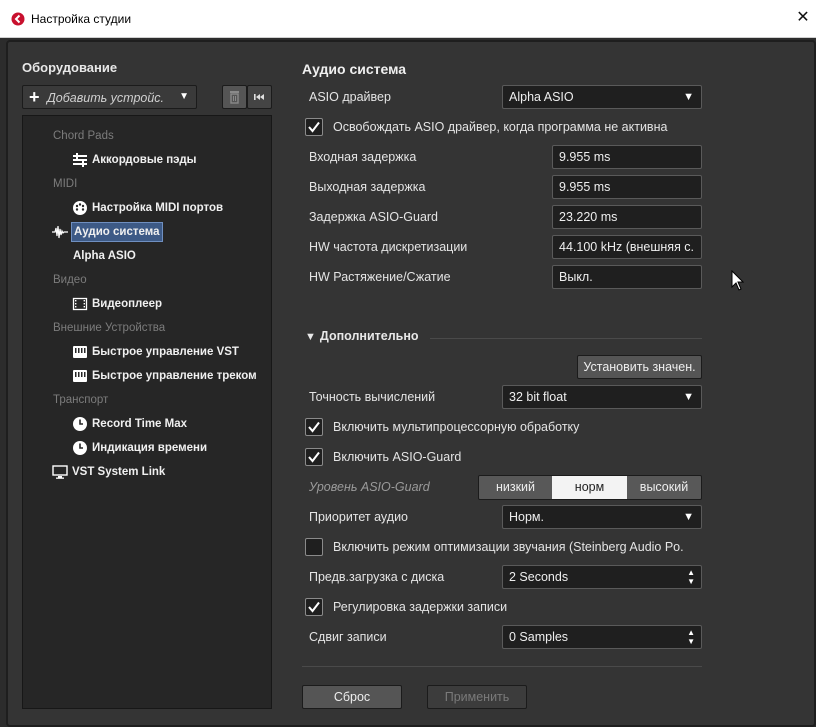  What do you see at coordinates (367, 187) in the screenshot?
I see `output-latency-label: Выходная задержка` at bounding box center [367, 187].